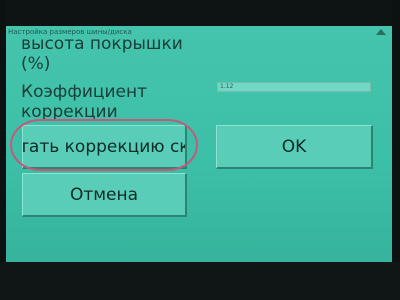 This screenshot has width=400, height=300. What do you see at coordinates (200, 13) in the screenshot?
I see `device-bezel-top` at bounding box center [200, 13].